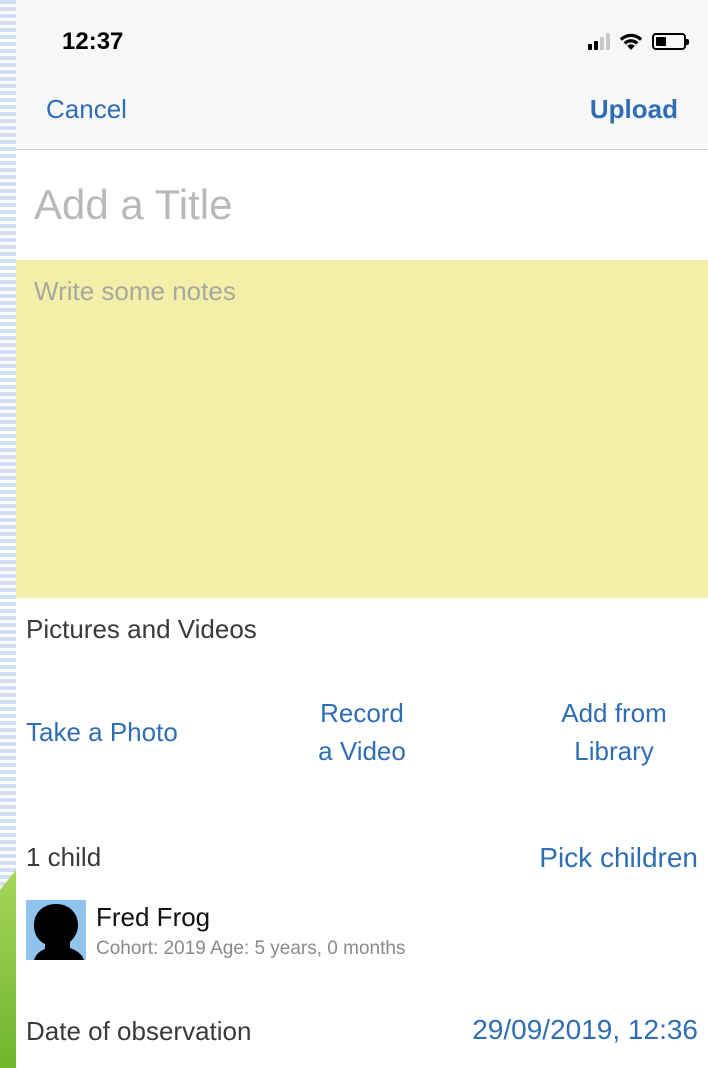 The height and width of the screenshot is (1068, 708). I want to click on add-from-library-button: Add from Library, so click(614, 732).